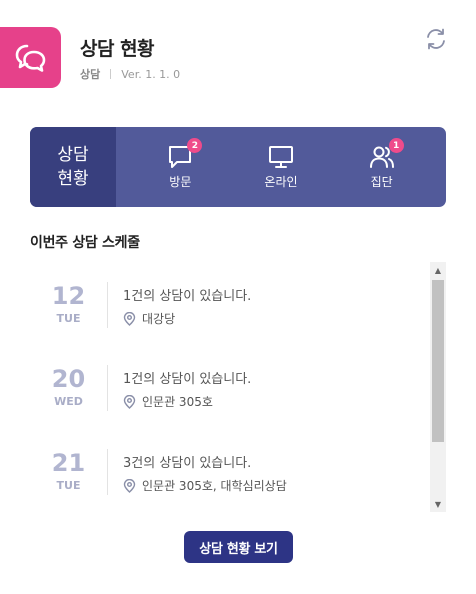 The image size is (476, 594). What do you see at coordinates (238, 547) in the screenshot?
I see `view-status-button: 상담 현황 보기` at bounding box center [238, 547].